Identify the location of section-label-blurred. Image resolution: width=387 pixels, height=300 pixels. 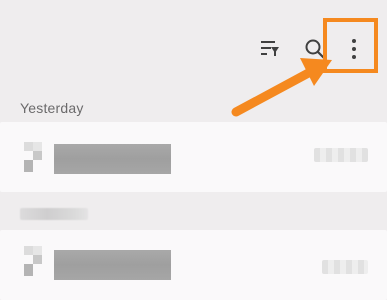
(54, 214).